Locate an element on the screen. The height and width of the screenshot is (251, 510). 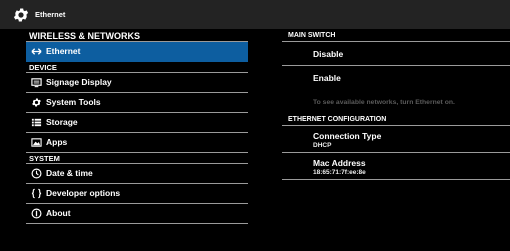
mac-address-item: Mac Address 18:65:71:7f:ee:8e is located at coordinates (396, 166).